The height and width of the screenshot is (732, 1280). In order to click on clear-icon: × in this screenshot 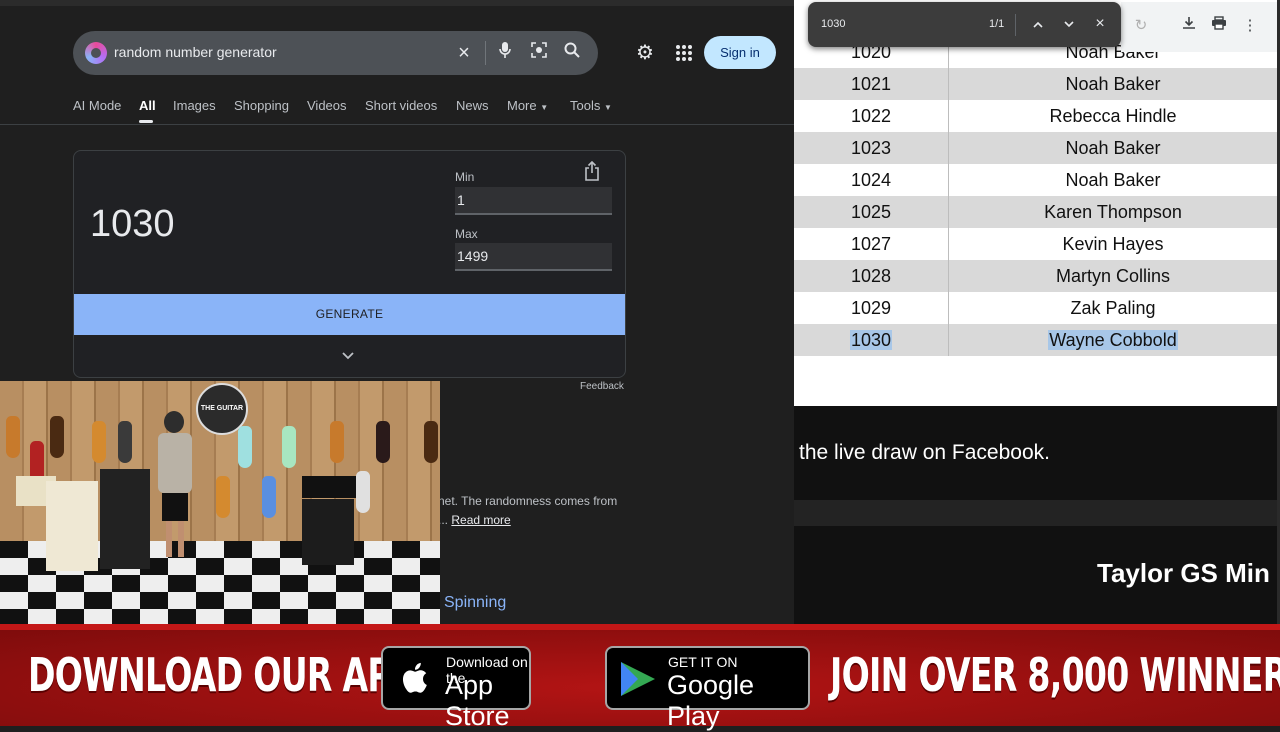, I will do `click(464, 53)`.